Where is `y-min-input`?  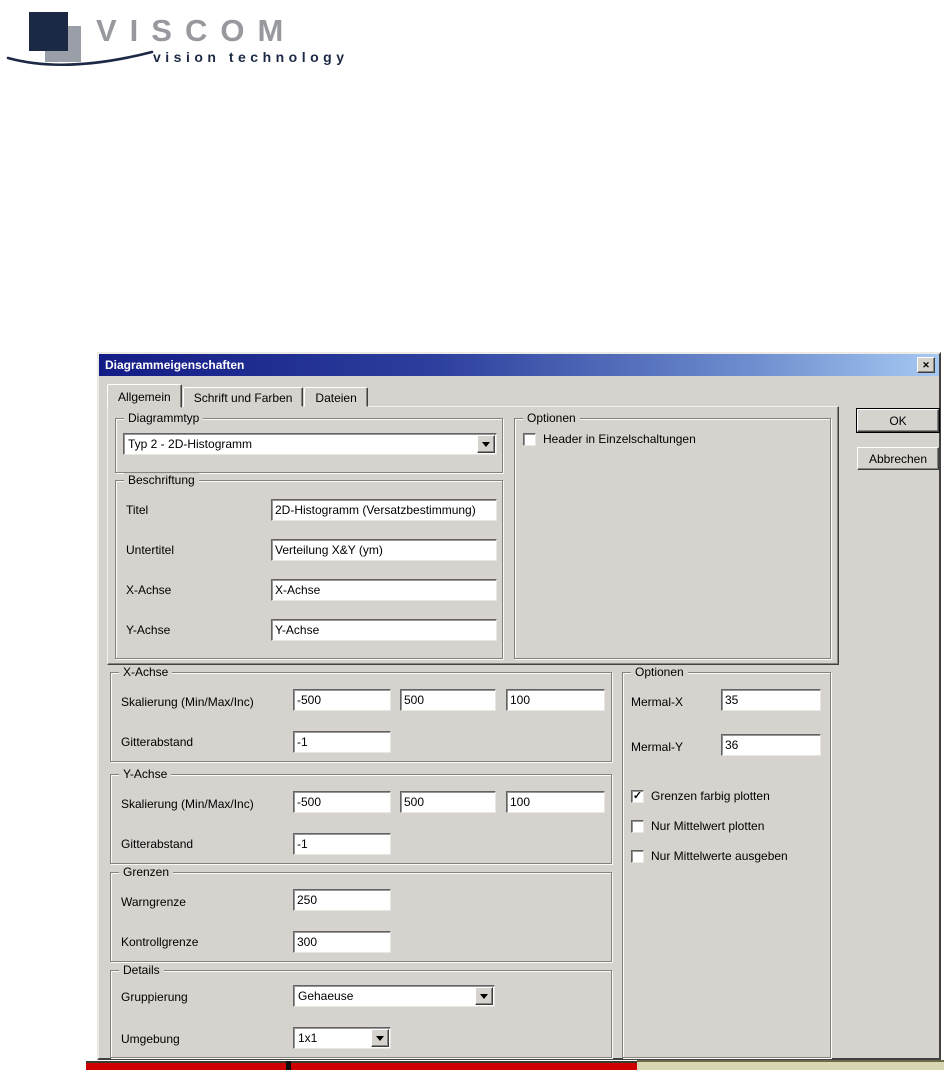
y-min-input is located at coordinates (342, 802).